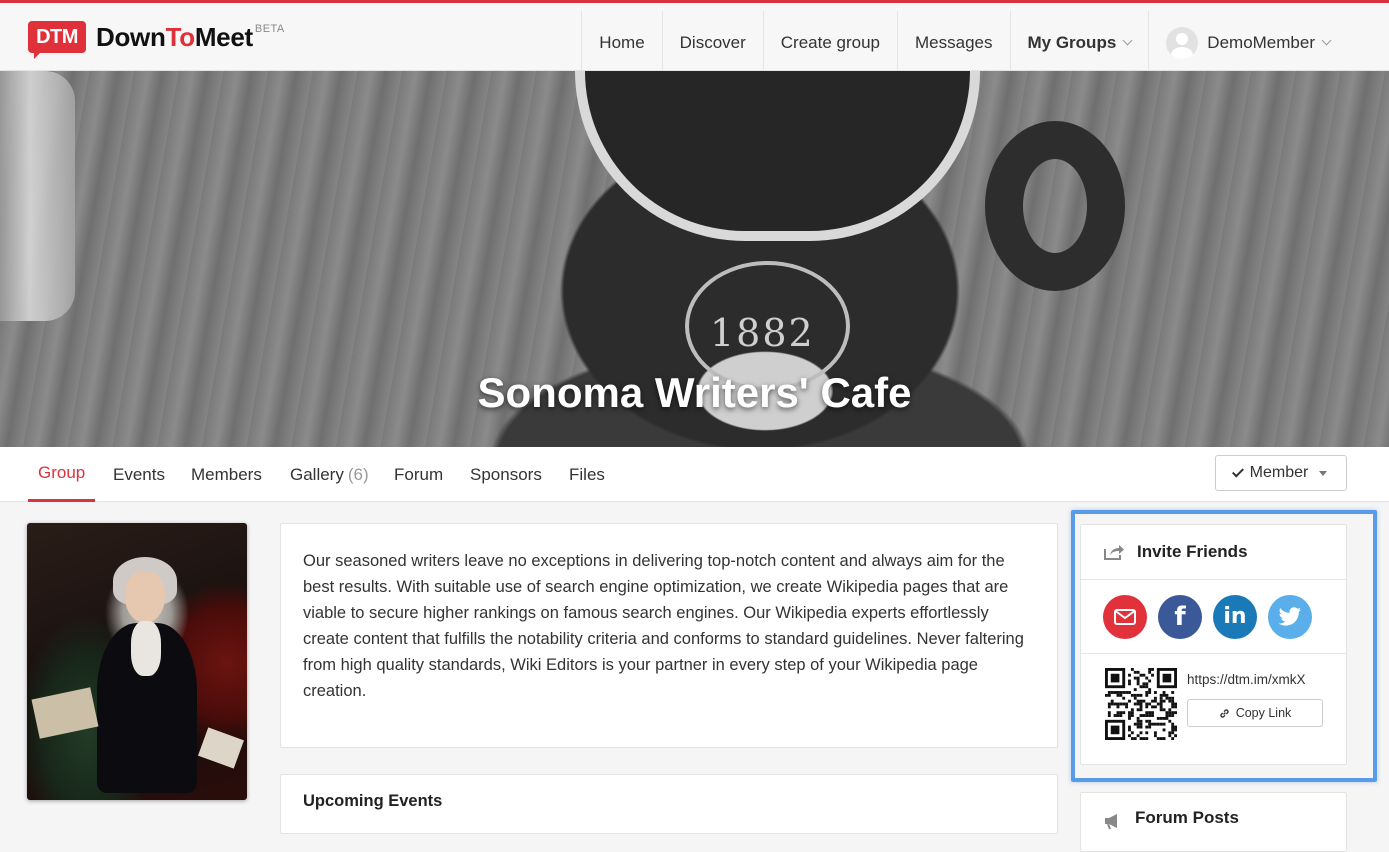 This screenshot has width=1389, height=852. What do you see at coordinates (669, 804) in the screenshot?
I see `upcoming-events-card: Upcoming Events` at bounding box center [669, 804].